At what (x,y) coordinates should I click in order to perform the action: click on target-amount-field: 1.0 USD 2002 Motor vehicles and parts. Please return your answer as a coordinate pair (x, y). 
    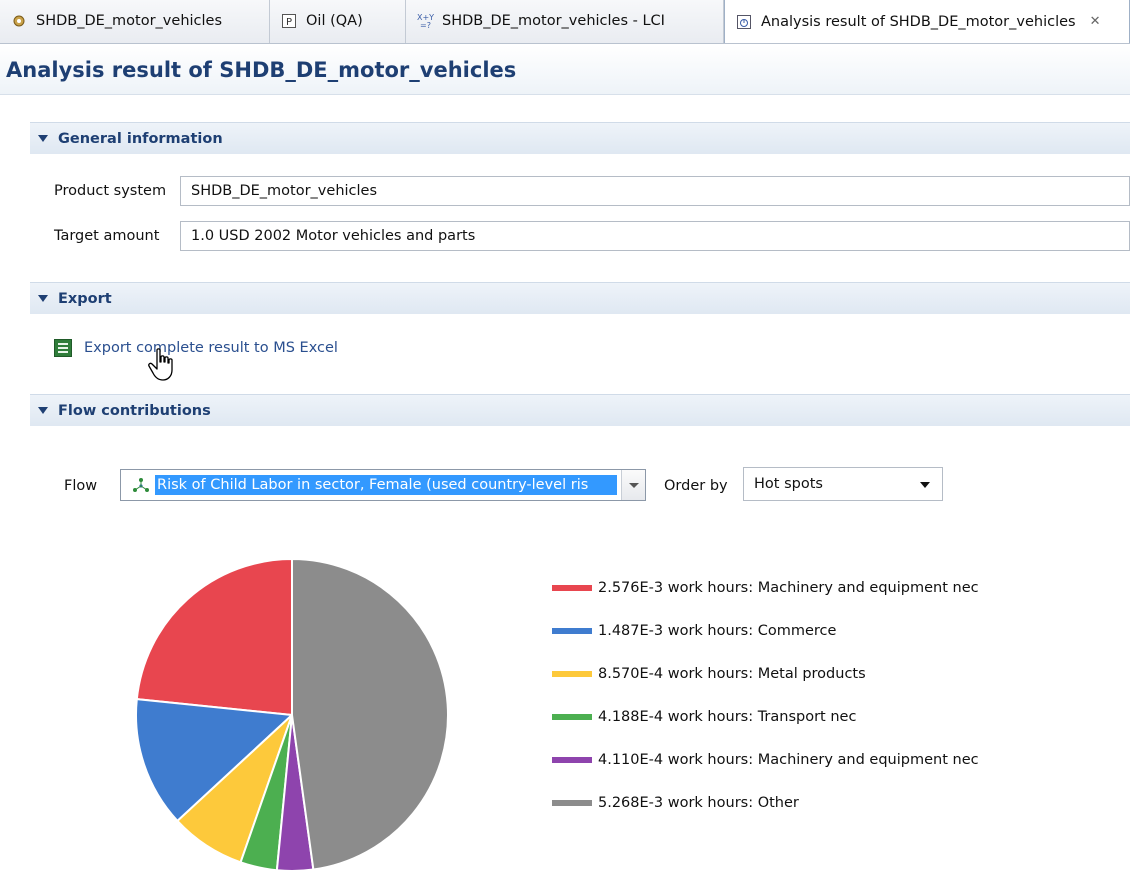
    Looking at the image, I should click on (655, 236).